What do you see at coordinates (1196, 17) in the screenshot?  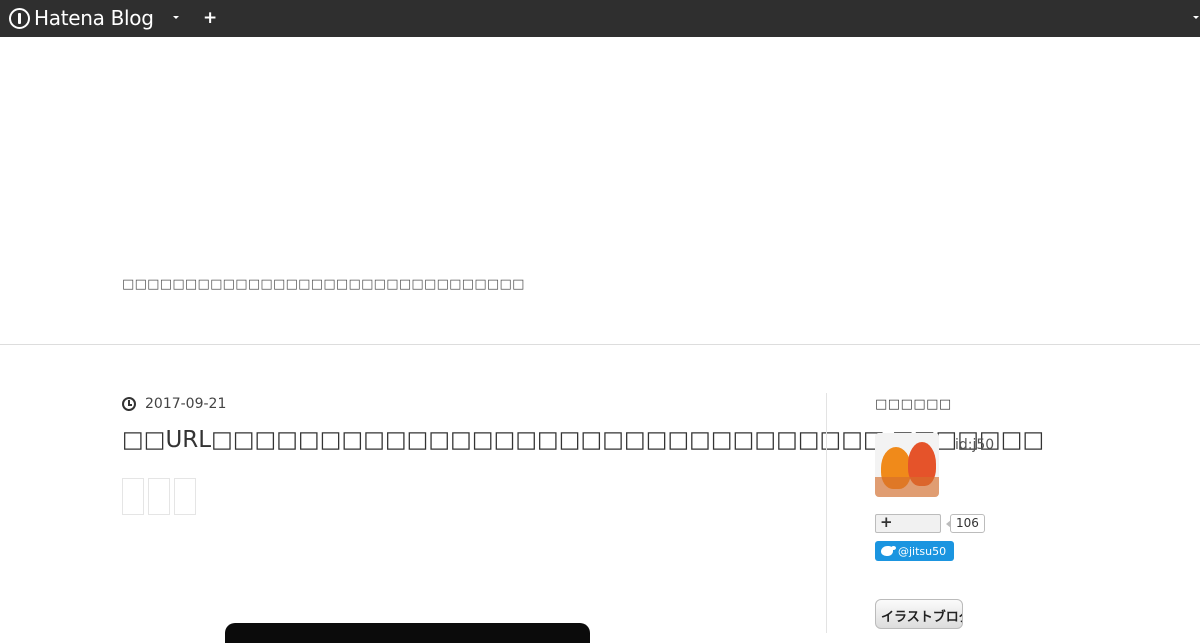 I see `account-menu-chevron-down-icon` at bounding box center [1196, 17].